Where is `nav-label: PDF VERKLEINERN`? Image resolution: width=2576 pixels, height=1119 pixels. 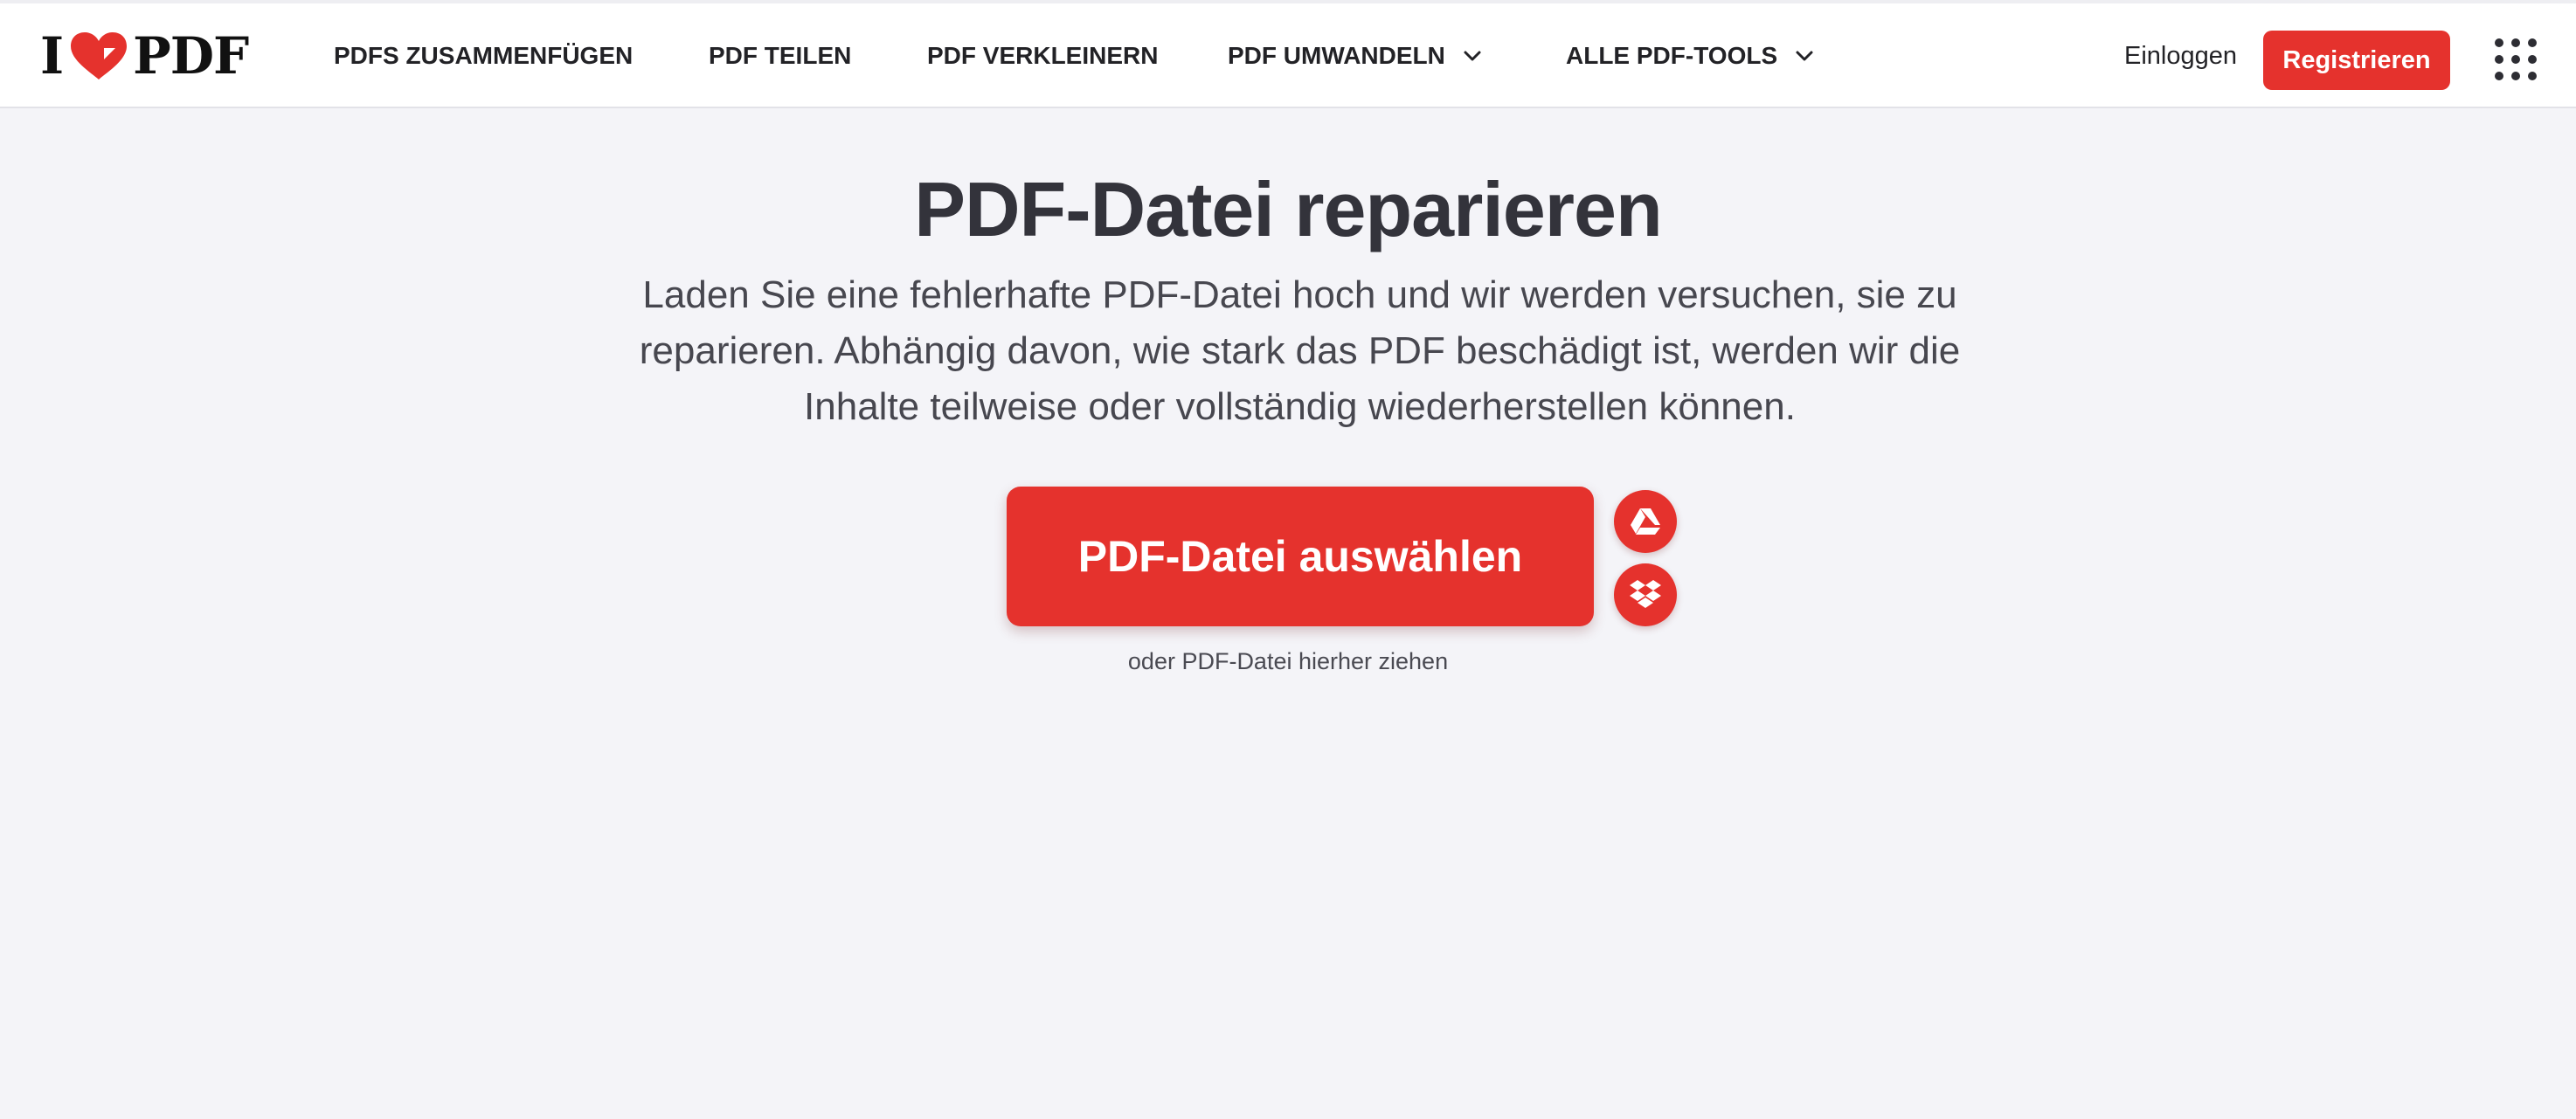
nav-label: PDF VERKLEINERN is located at coordinates (1043, 55).